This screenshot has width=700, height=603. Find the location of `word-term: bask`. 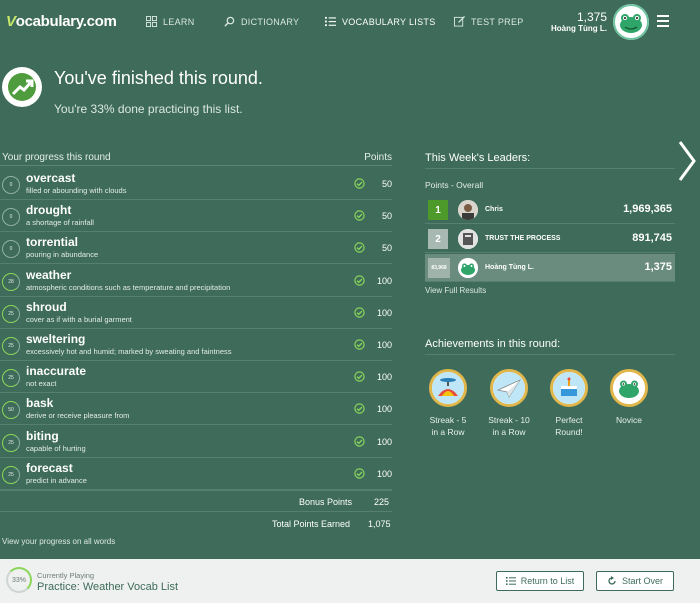

word-term: bask is located at coordinates (39, 403).